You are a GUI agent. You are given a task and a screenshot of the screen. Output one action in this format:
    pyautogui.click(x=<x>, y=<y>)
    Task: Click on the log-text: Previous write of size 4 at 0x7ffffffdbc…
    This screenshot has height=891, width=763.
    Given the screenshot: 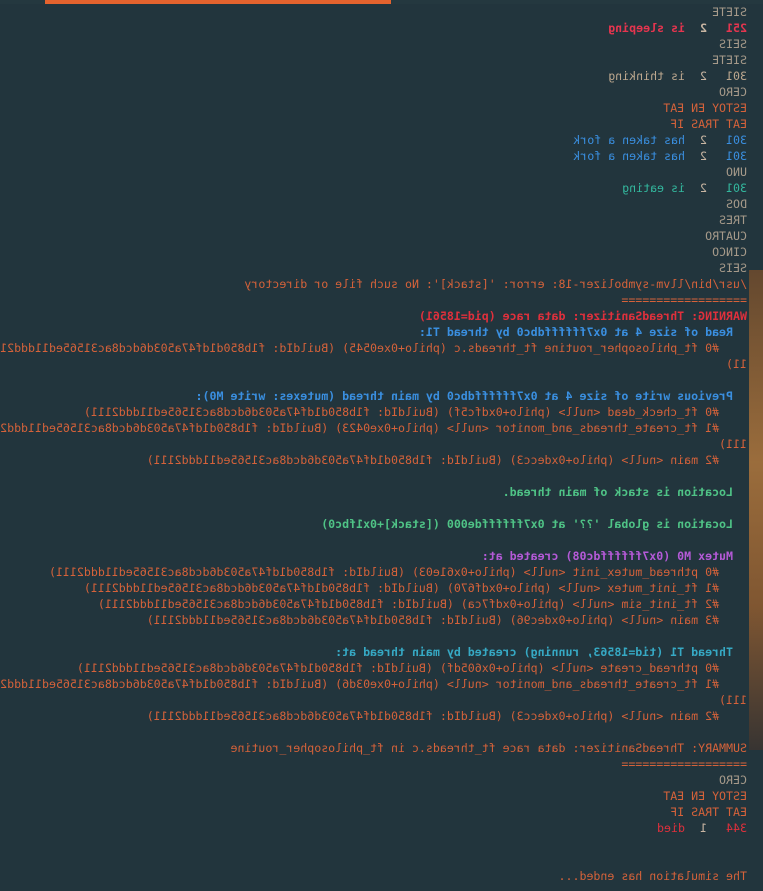 What is the action you would take?
    pyautogui.click(x=471, y=396)
    